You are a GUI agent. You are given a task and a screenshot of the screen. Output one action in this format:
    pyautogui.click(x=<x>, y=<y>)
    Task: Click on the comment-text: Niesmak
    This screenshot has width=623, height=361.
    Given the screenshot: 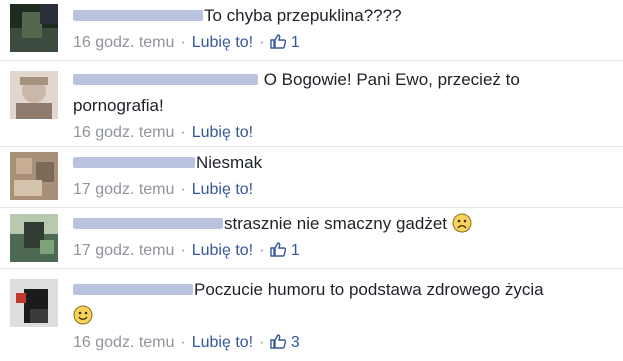 What is the action you would take?
    pyautogui.click(x=229, y=162)
    